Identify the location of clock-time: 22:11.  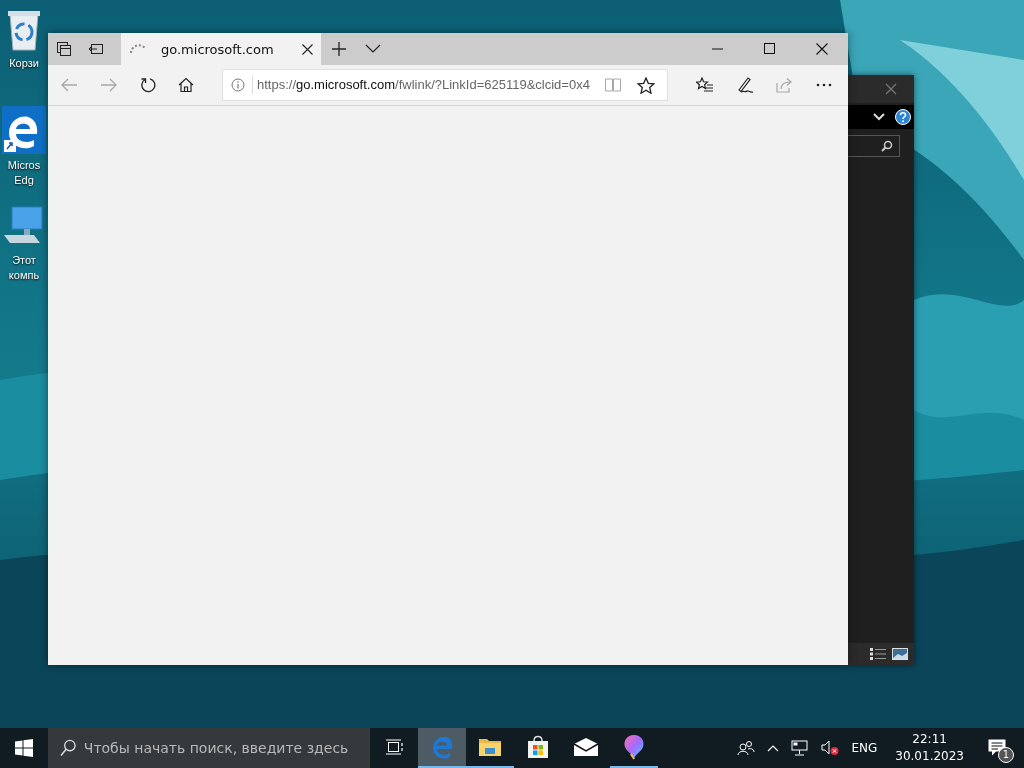
(929, 739).